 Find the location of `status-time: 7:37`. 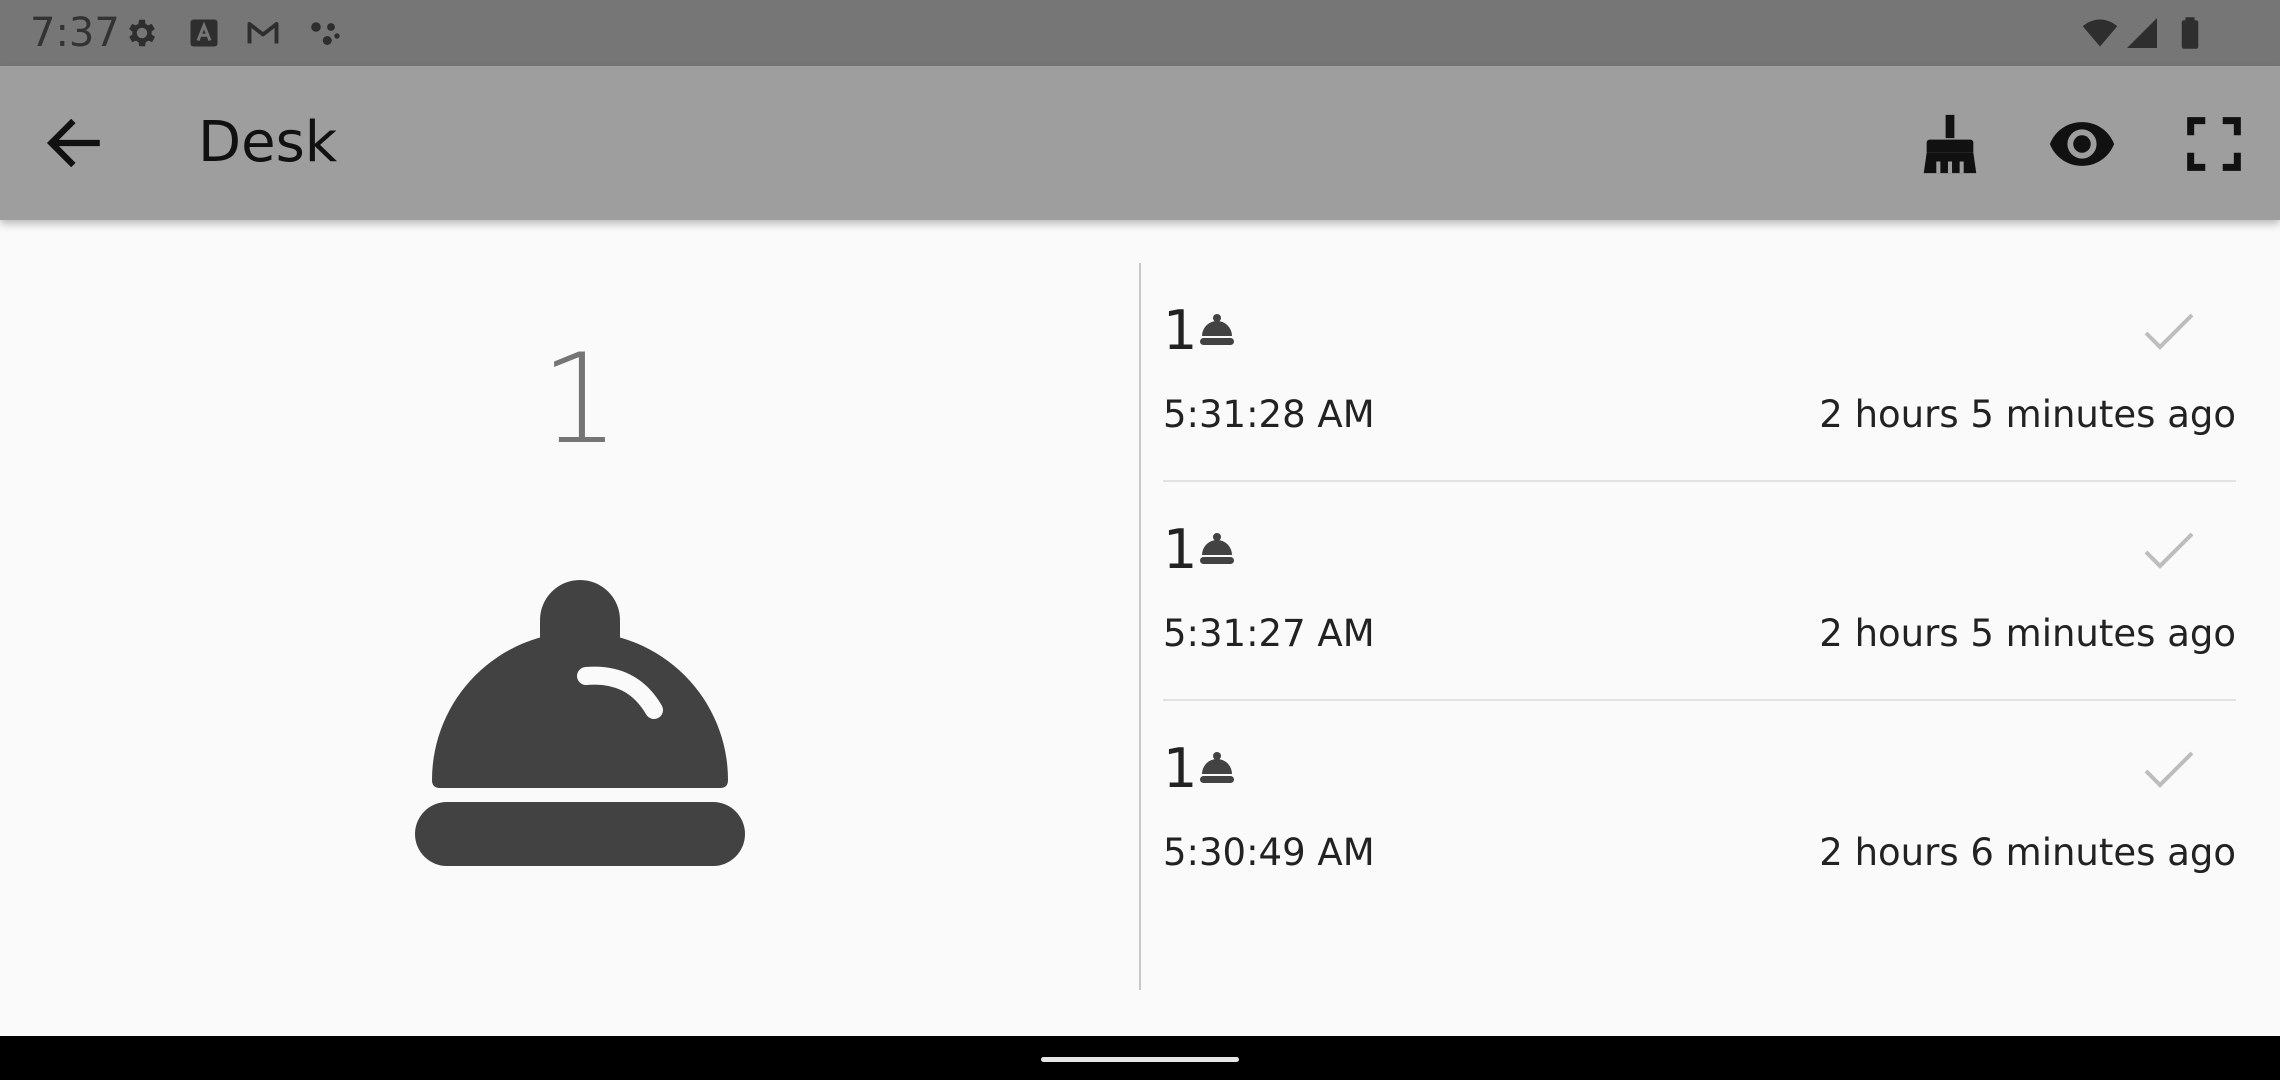

status-time: 7:37 is located at coordinates (75, 33).